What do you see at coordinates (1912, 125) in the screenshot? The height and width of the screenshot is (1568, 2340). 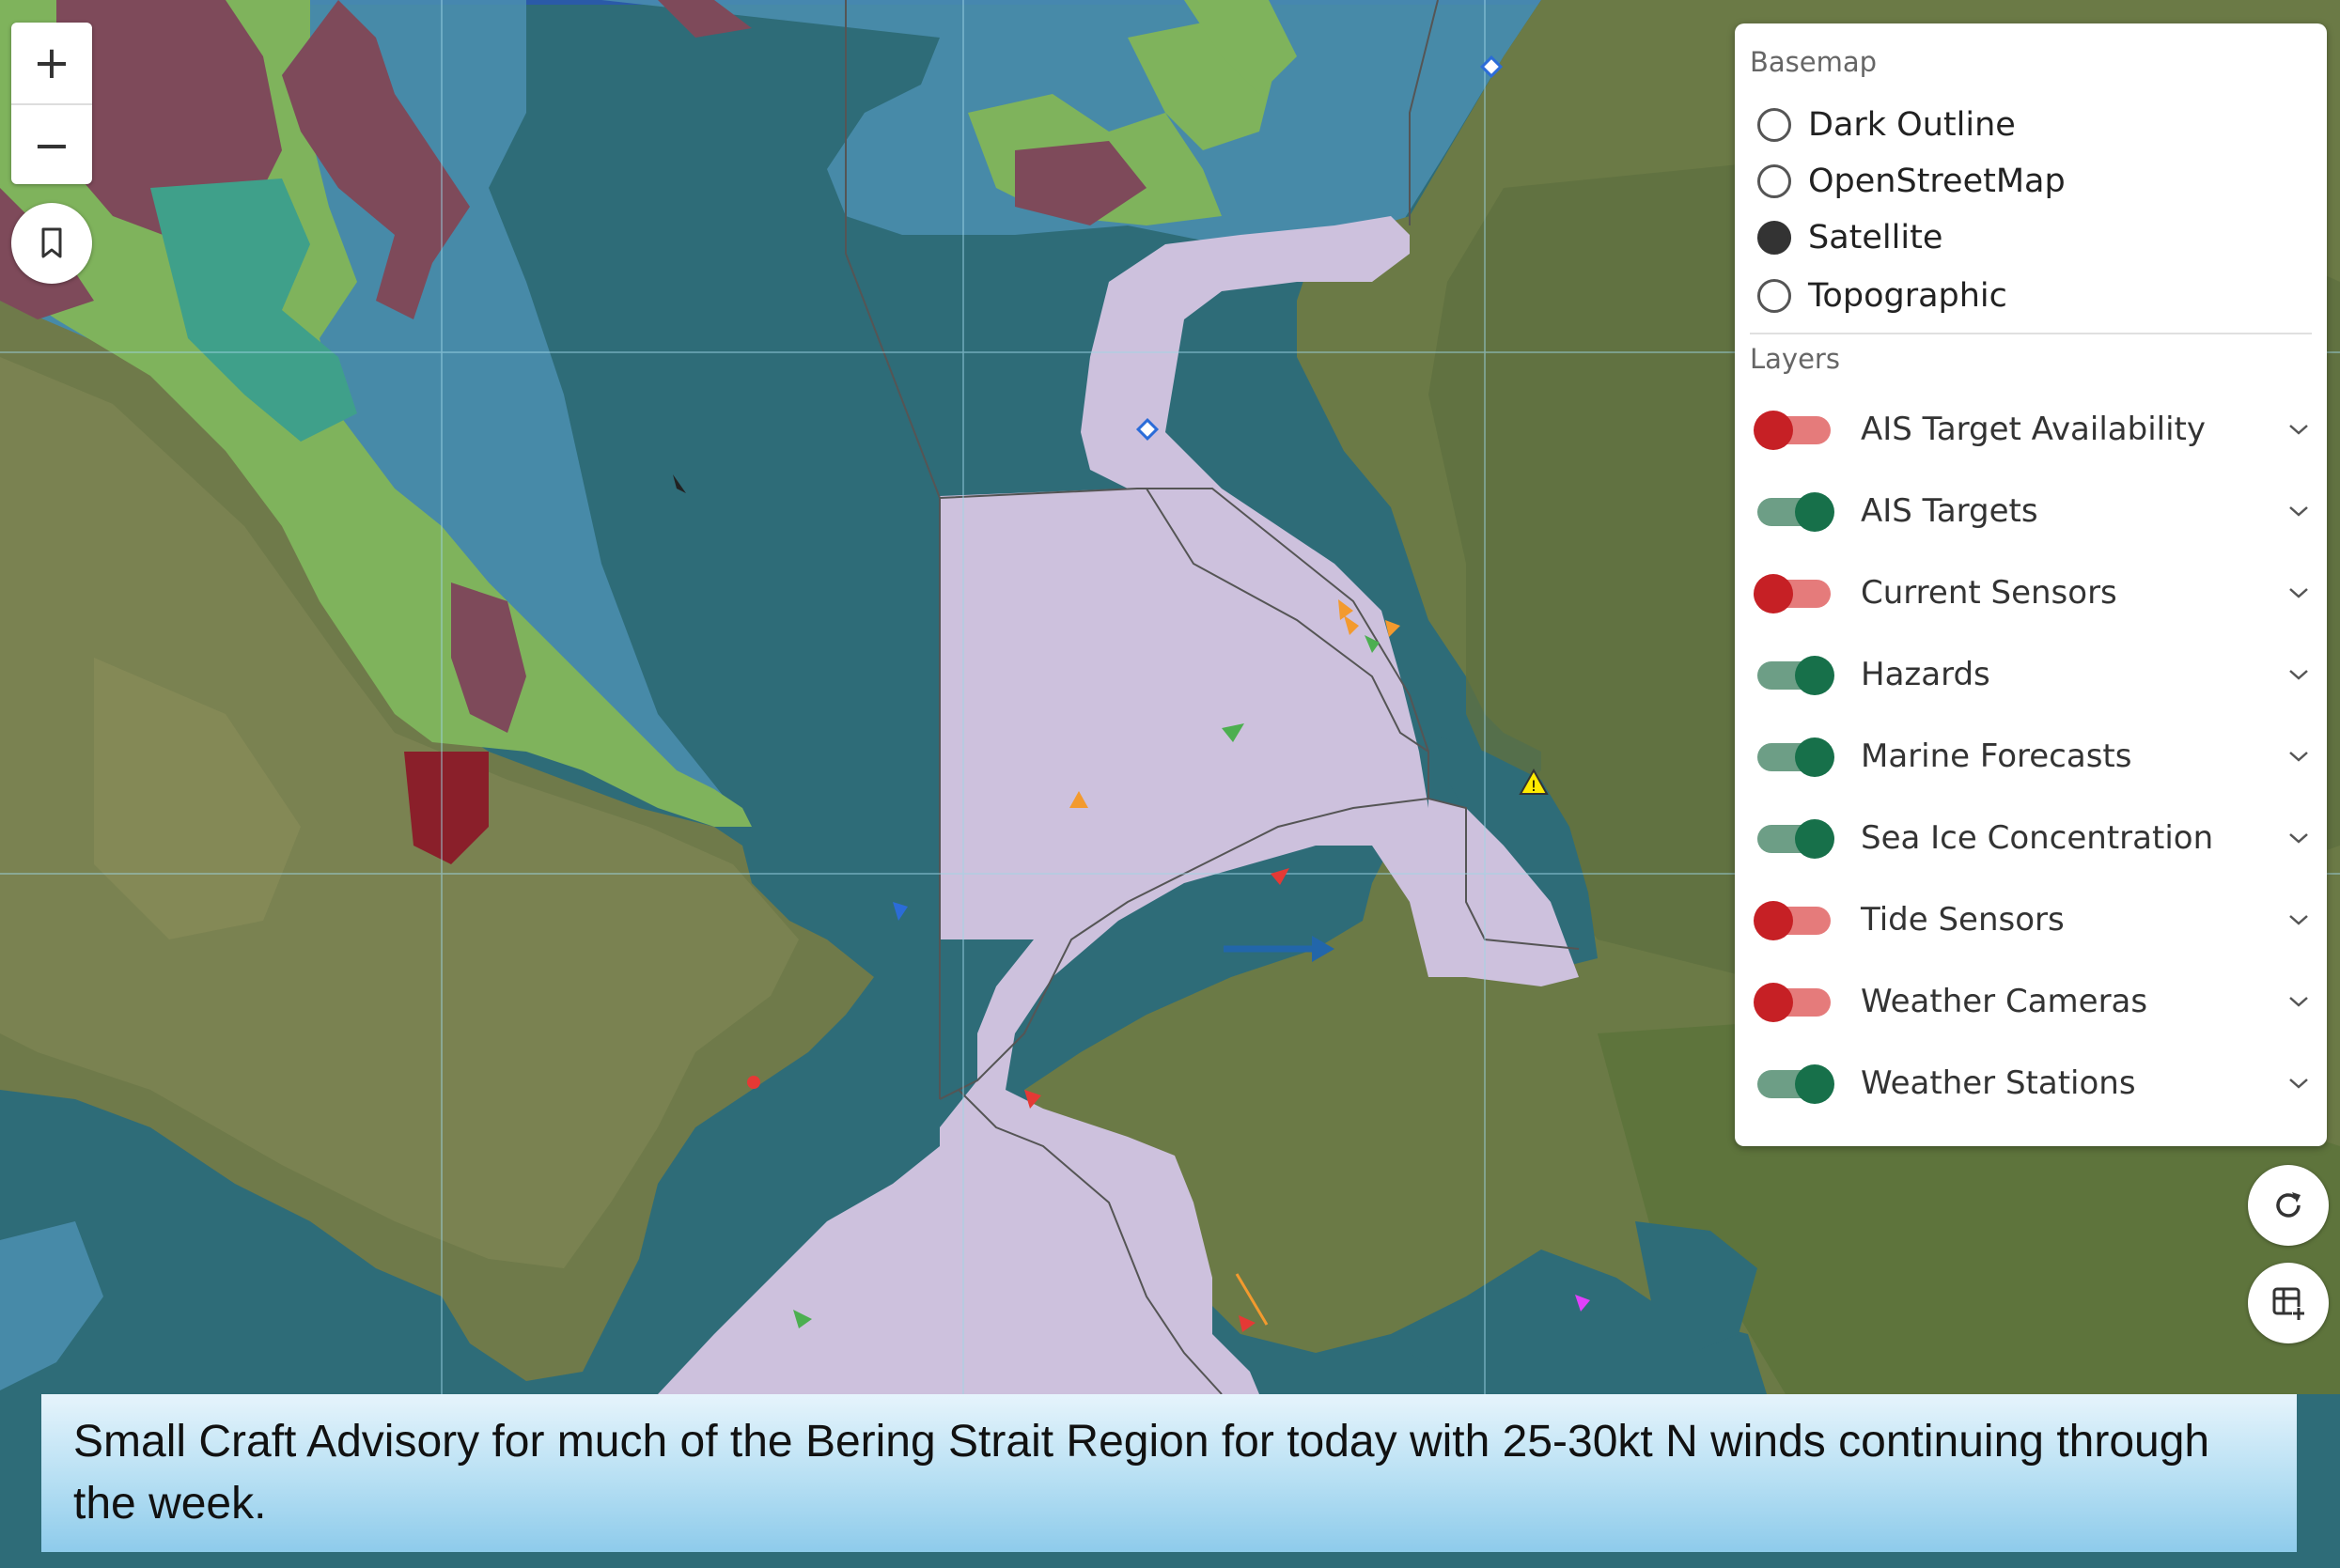 I see `basemap-option-label: Dark Outline` at bounding box center [1912, 125].